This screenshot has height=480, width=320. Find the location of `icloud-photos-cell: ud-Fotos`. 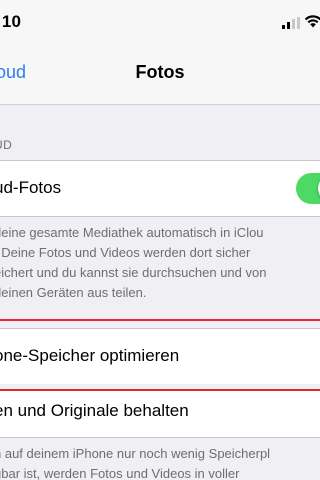

icloud-photos-cell: ud-Fotos is located at coordinates (160, 188).